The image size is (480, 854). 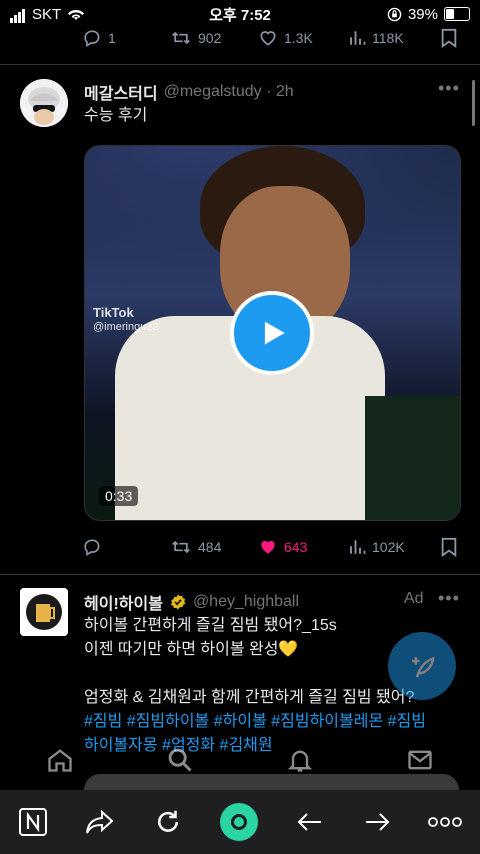 I want to click on play-button, so click(x=272, y=333).